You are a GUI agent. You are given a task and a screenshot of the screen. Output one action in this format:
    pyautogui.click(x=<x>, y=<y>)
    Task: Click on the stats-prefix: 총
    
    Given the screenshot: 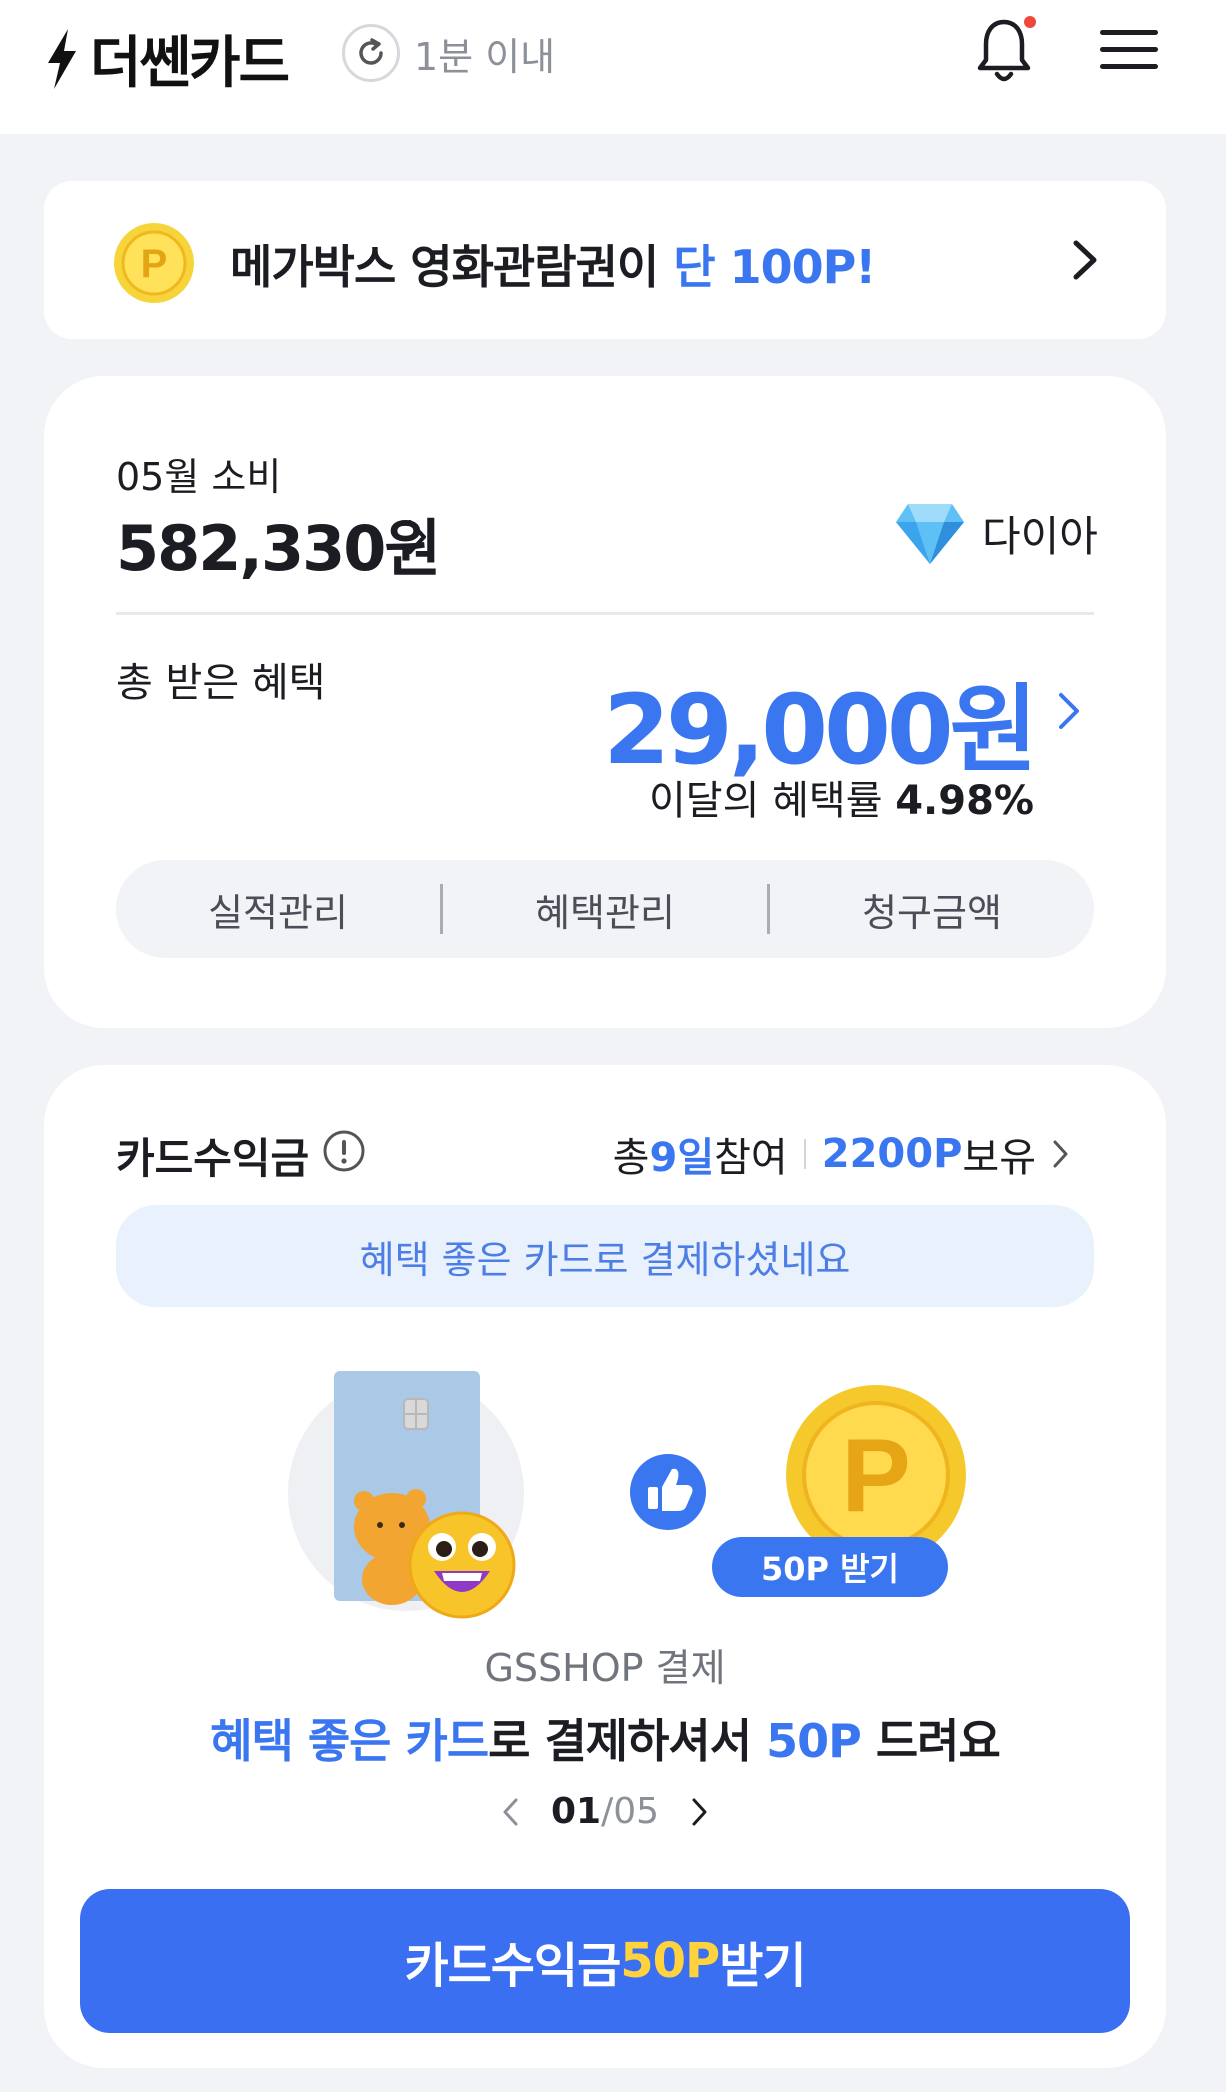 What is the action you would take?
    pyautogui.click(x=631, y=1158)
    